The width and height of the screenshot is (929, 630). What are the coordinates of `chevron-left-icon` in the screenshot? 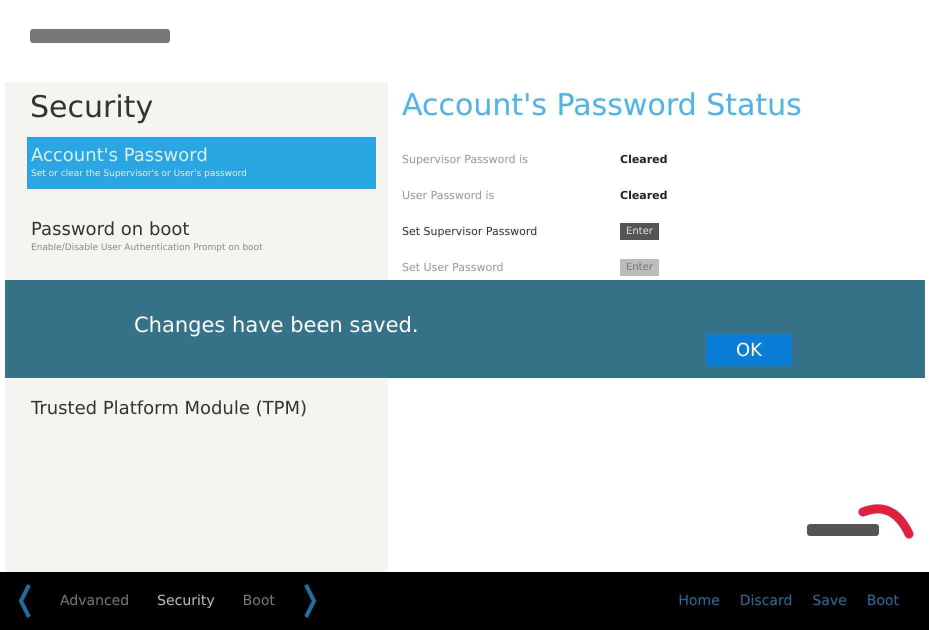 It's located at (25, 601).